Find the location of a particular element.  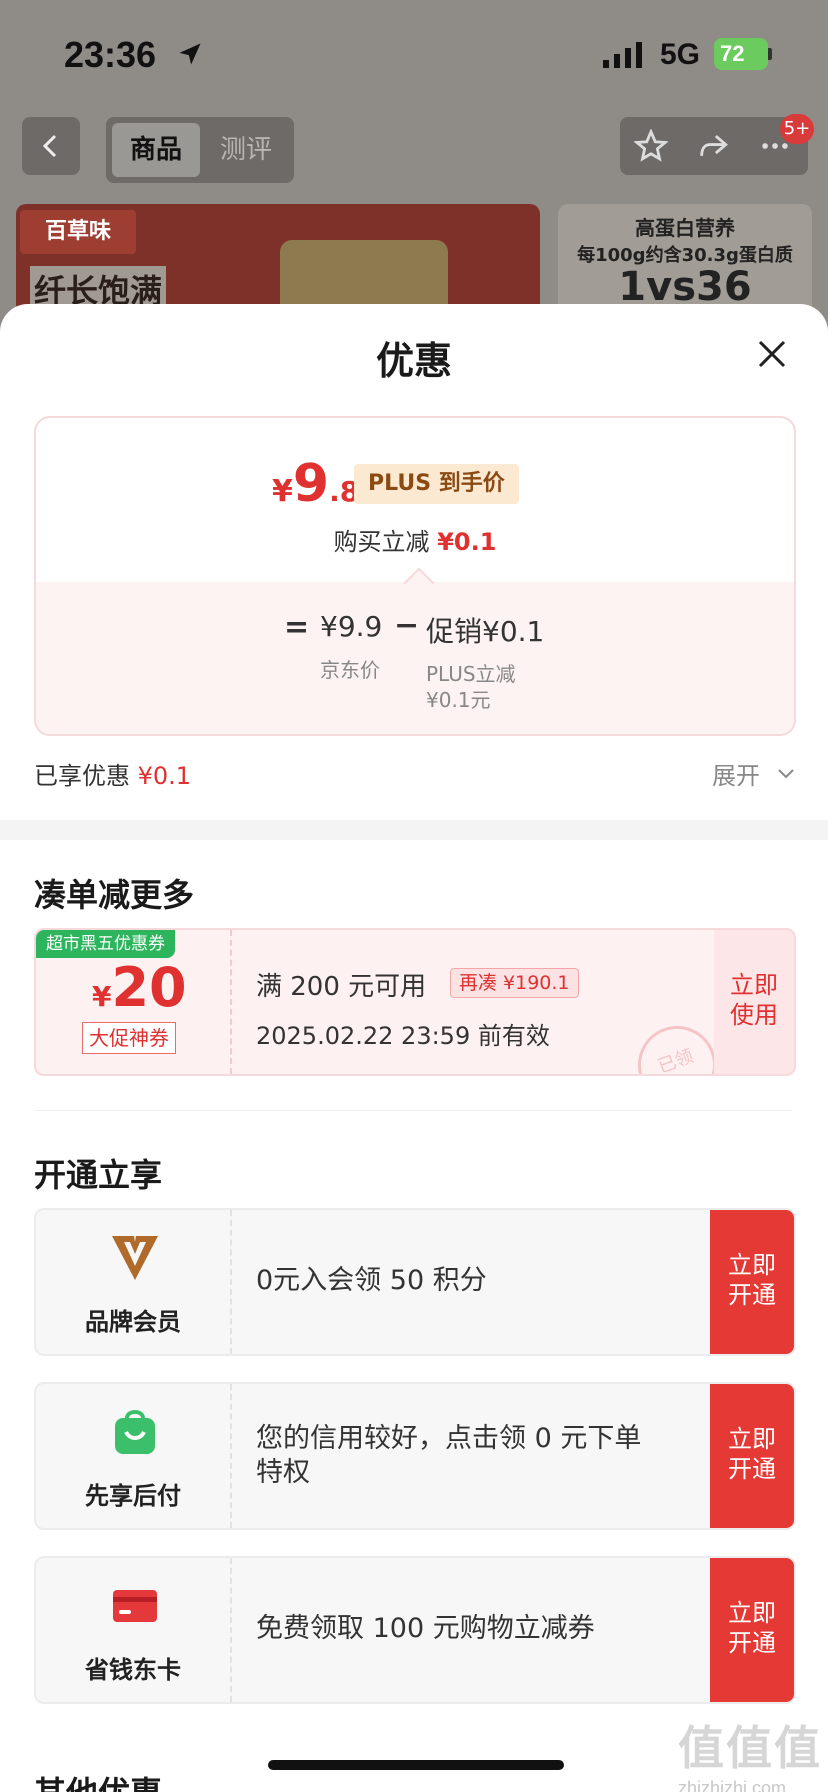

promo-sub-value: ¥0.1元 is located at coordinates (458, 700).